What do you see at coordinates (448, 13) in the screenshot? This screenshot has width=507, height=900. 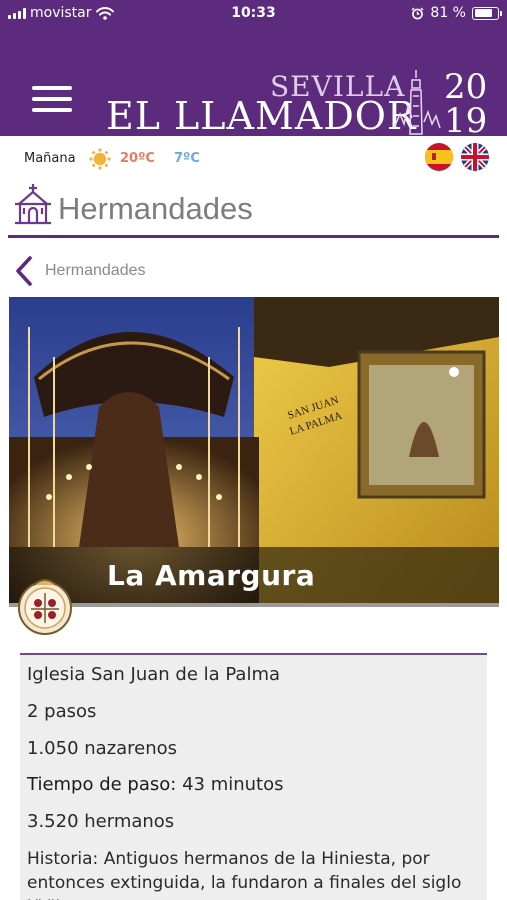 I see `battery-percent: 81 %` at bounding box center [448, 13].